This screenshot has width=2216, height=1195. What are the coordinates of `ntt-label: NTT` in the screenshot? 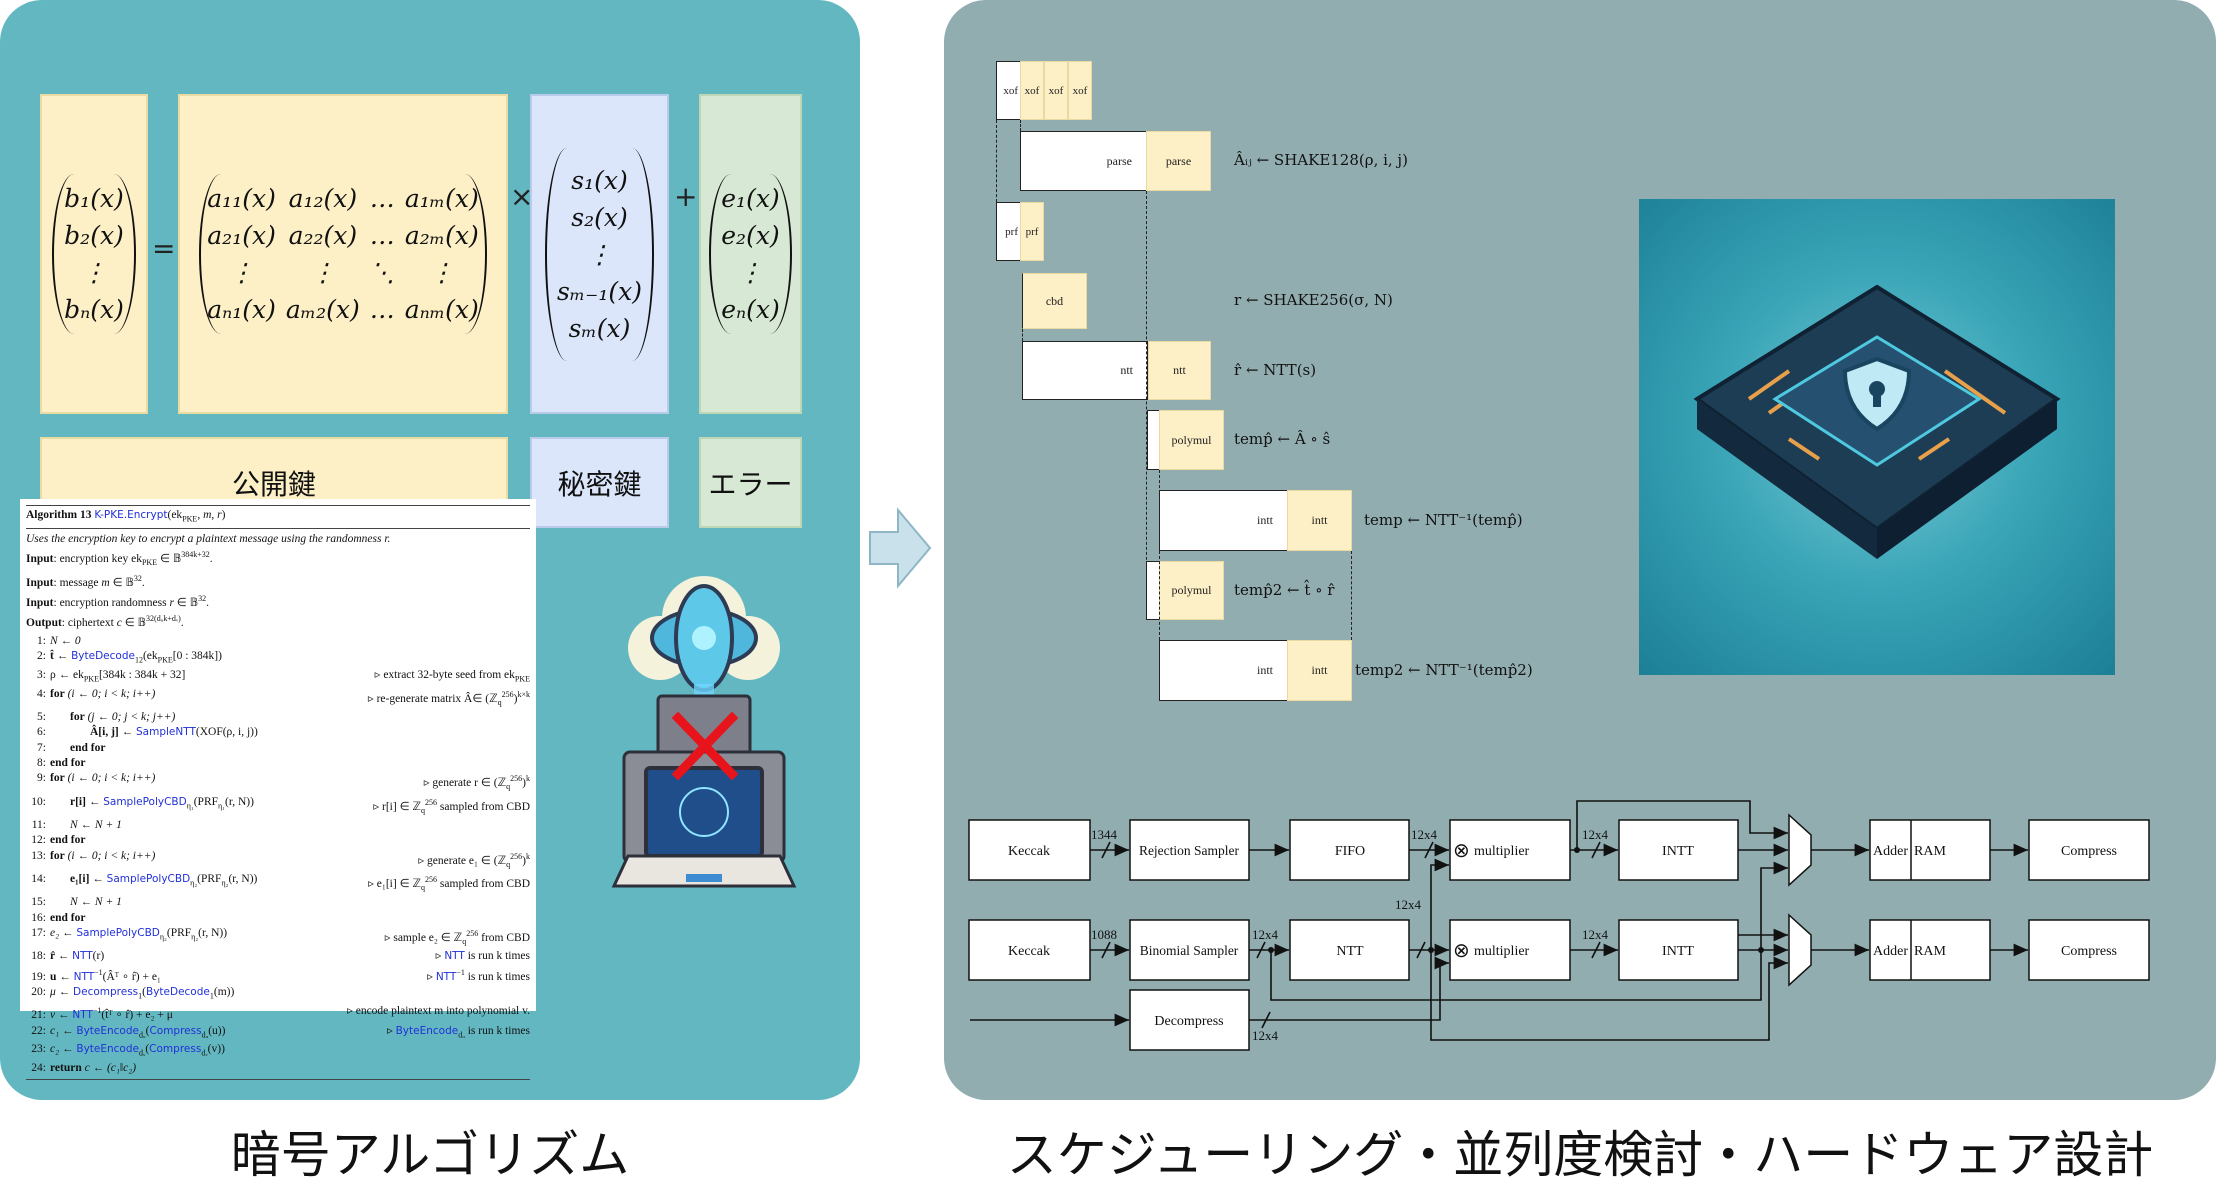 It's located at (1350, 951).